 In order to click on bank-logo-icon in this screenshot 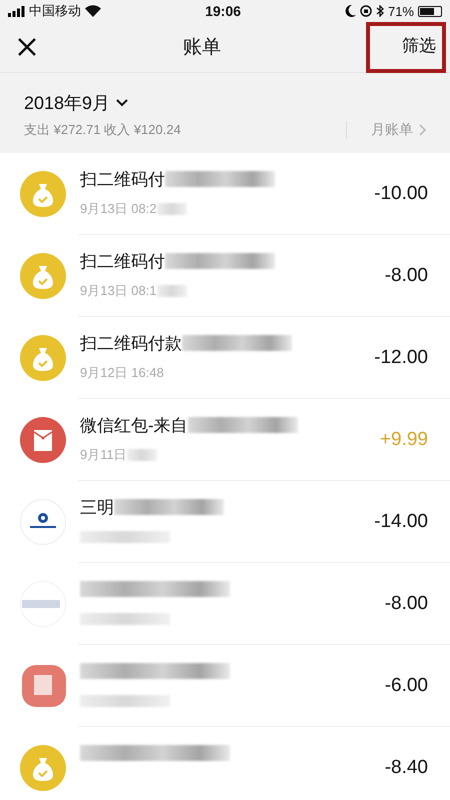, I will do `click(43, 522)`.